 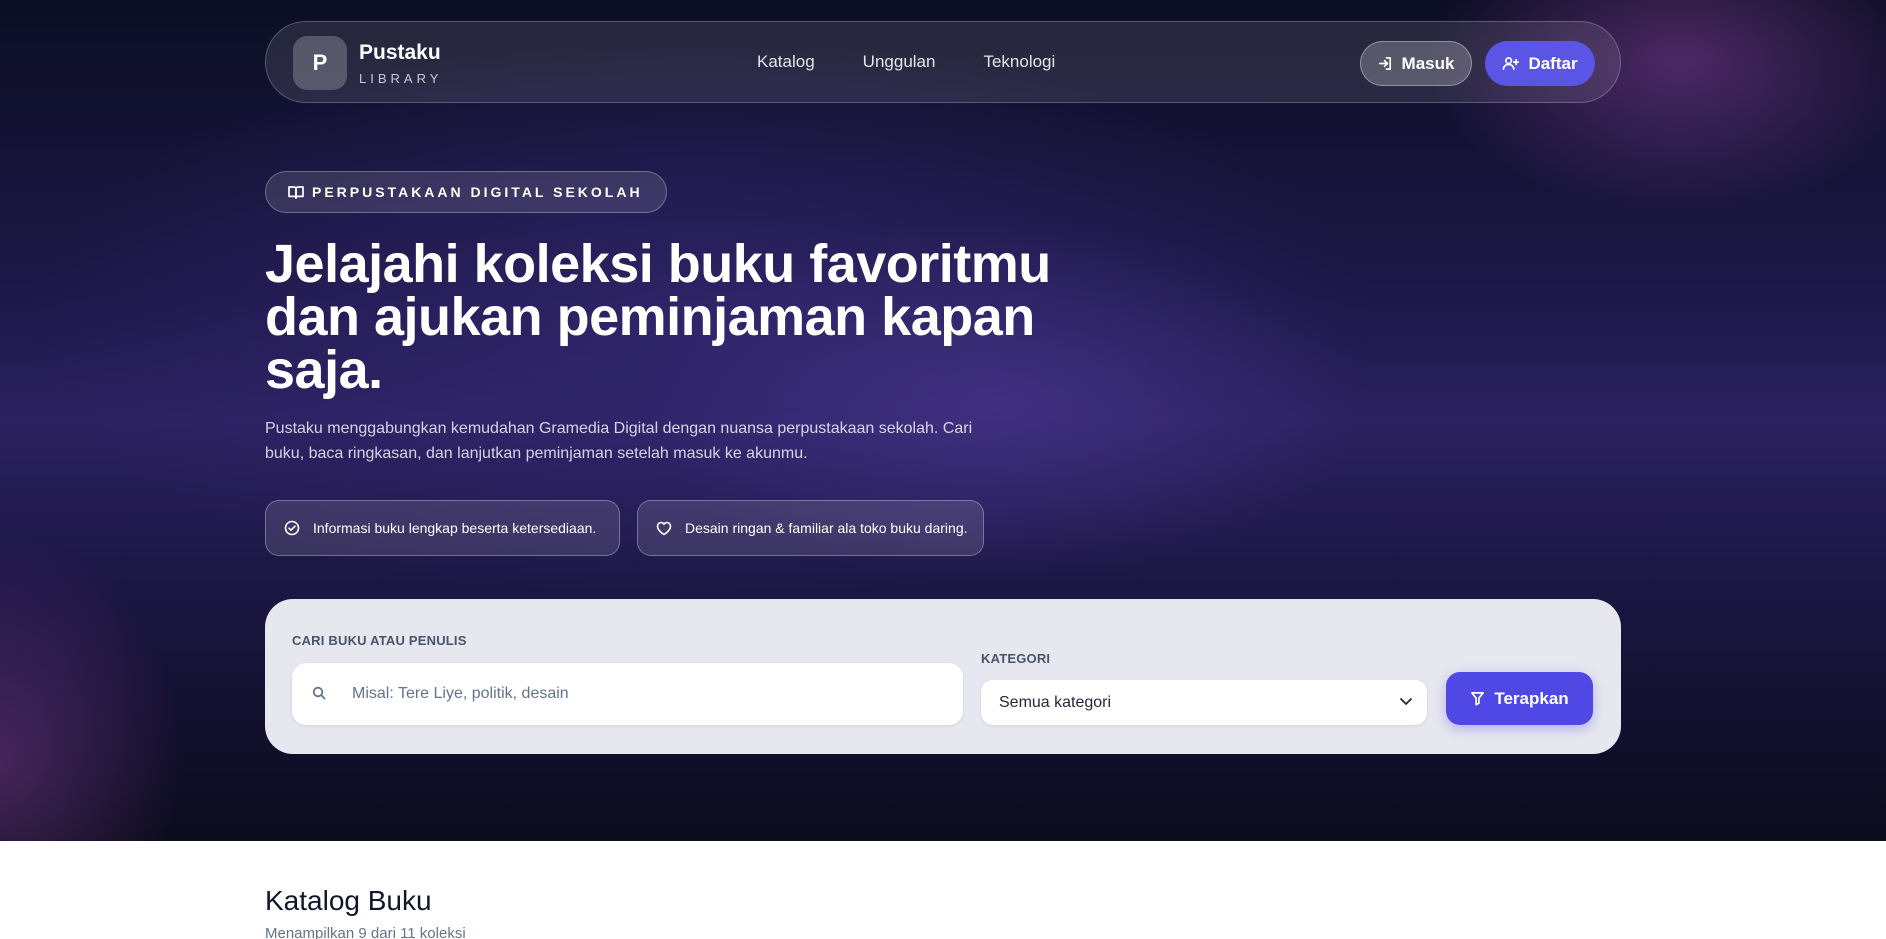 What do you see at coordinates (1428, 63) in the screenshot?
I see `login-button-label: Masuk` at bounding box center [1428, 63].